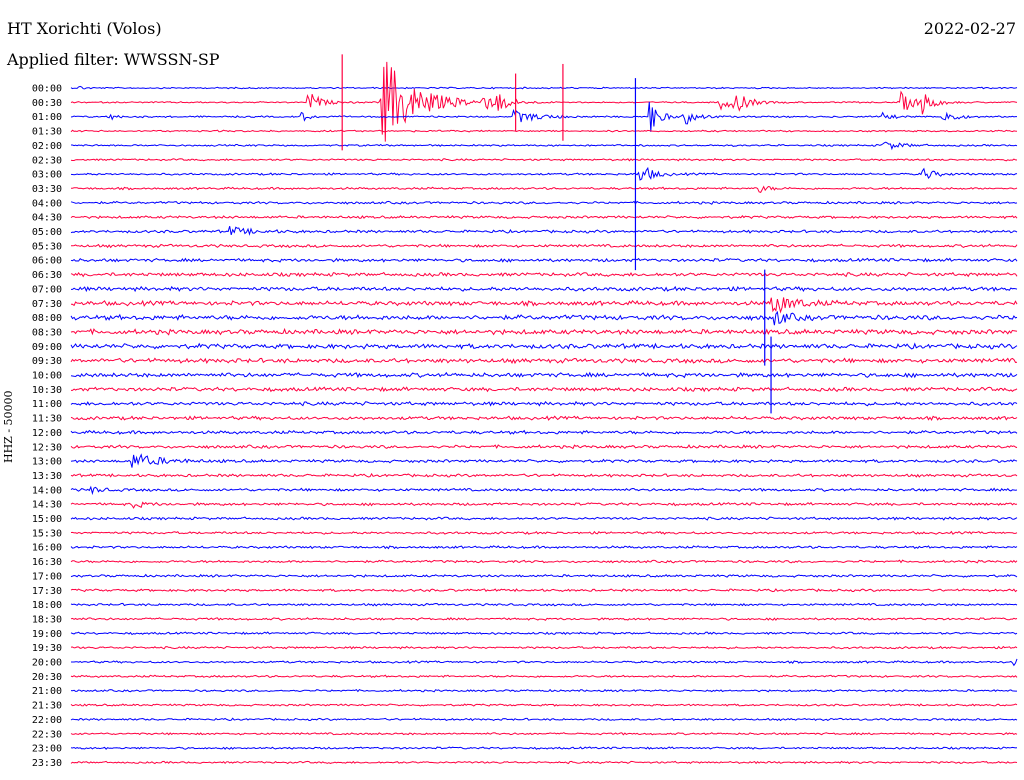  Describe the element at coordinates (47, 663) in the screenshot. I see `row-label-2000: 20:00` at that location.